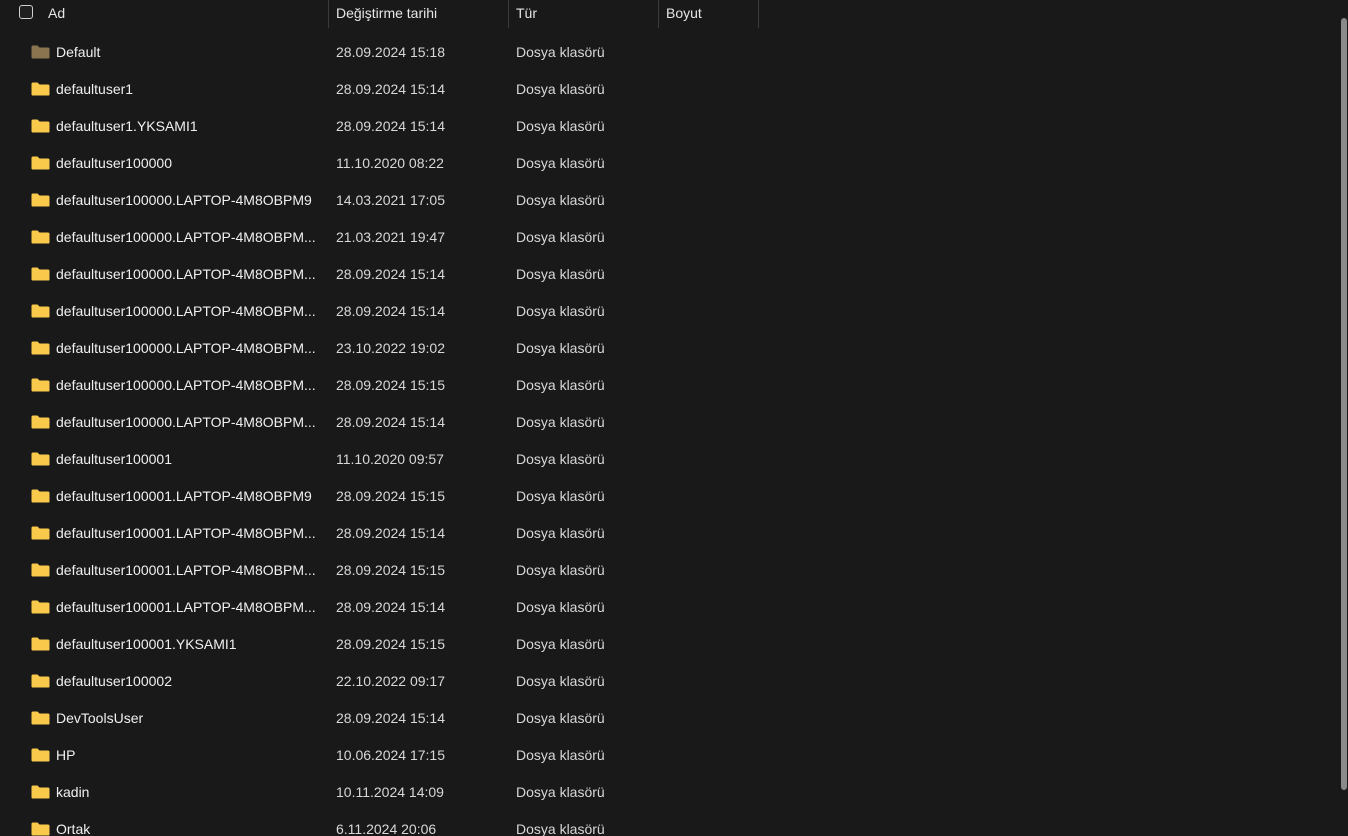 The image size is (1348, 836). I want to click on file-list-row: HP 10.06.2024 17:15 Dosya klasörü, so click(670, 755).